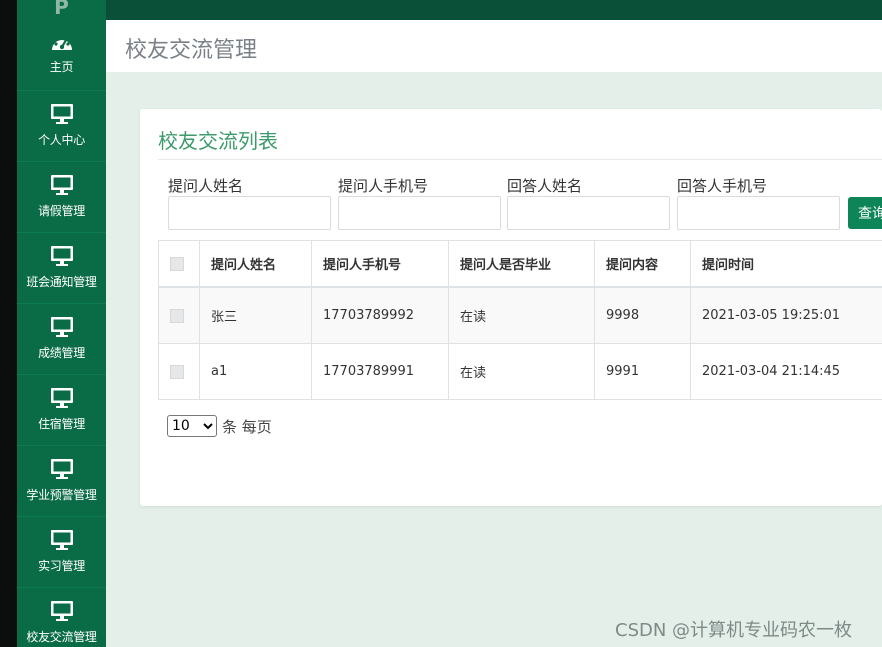 This screenshot has width=882, height=647. Describe the element at coordinates (61, 353) in the screenshot. I see `sidebar-item-label: 成绩管理` at that location.